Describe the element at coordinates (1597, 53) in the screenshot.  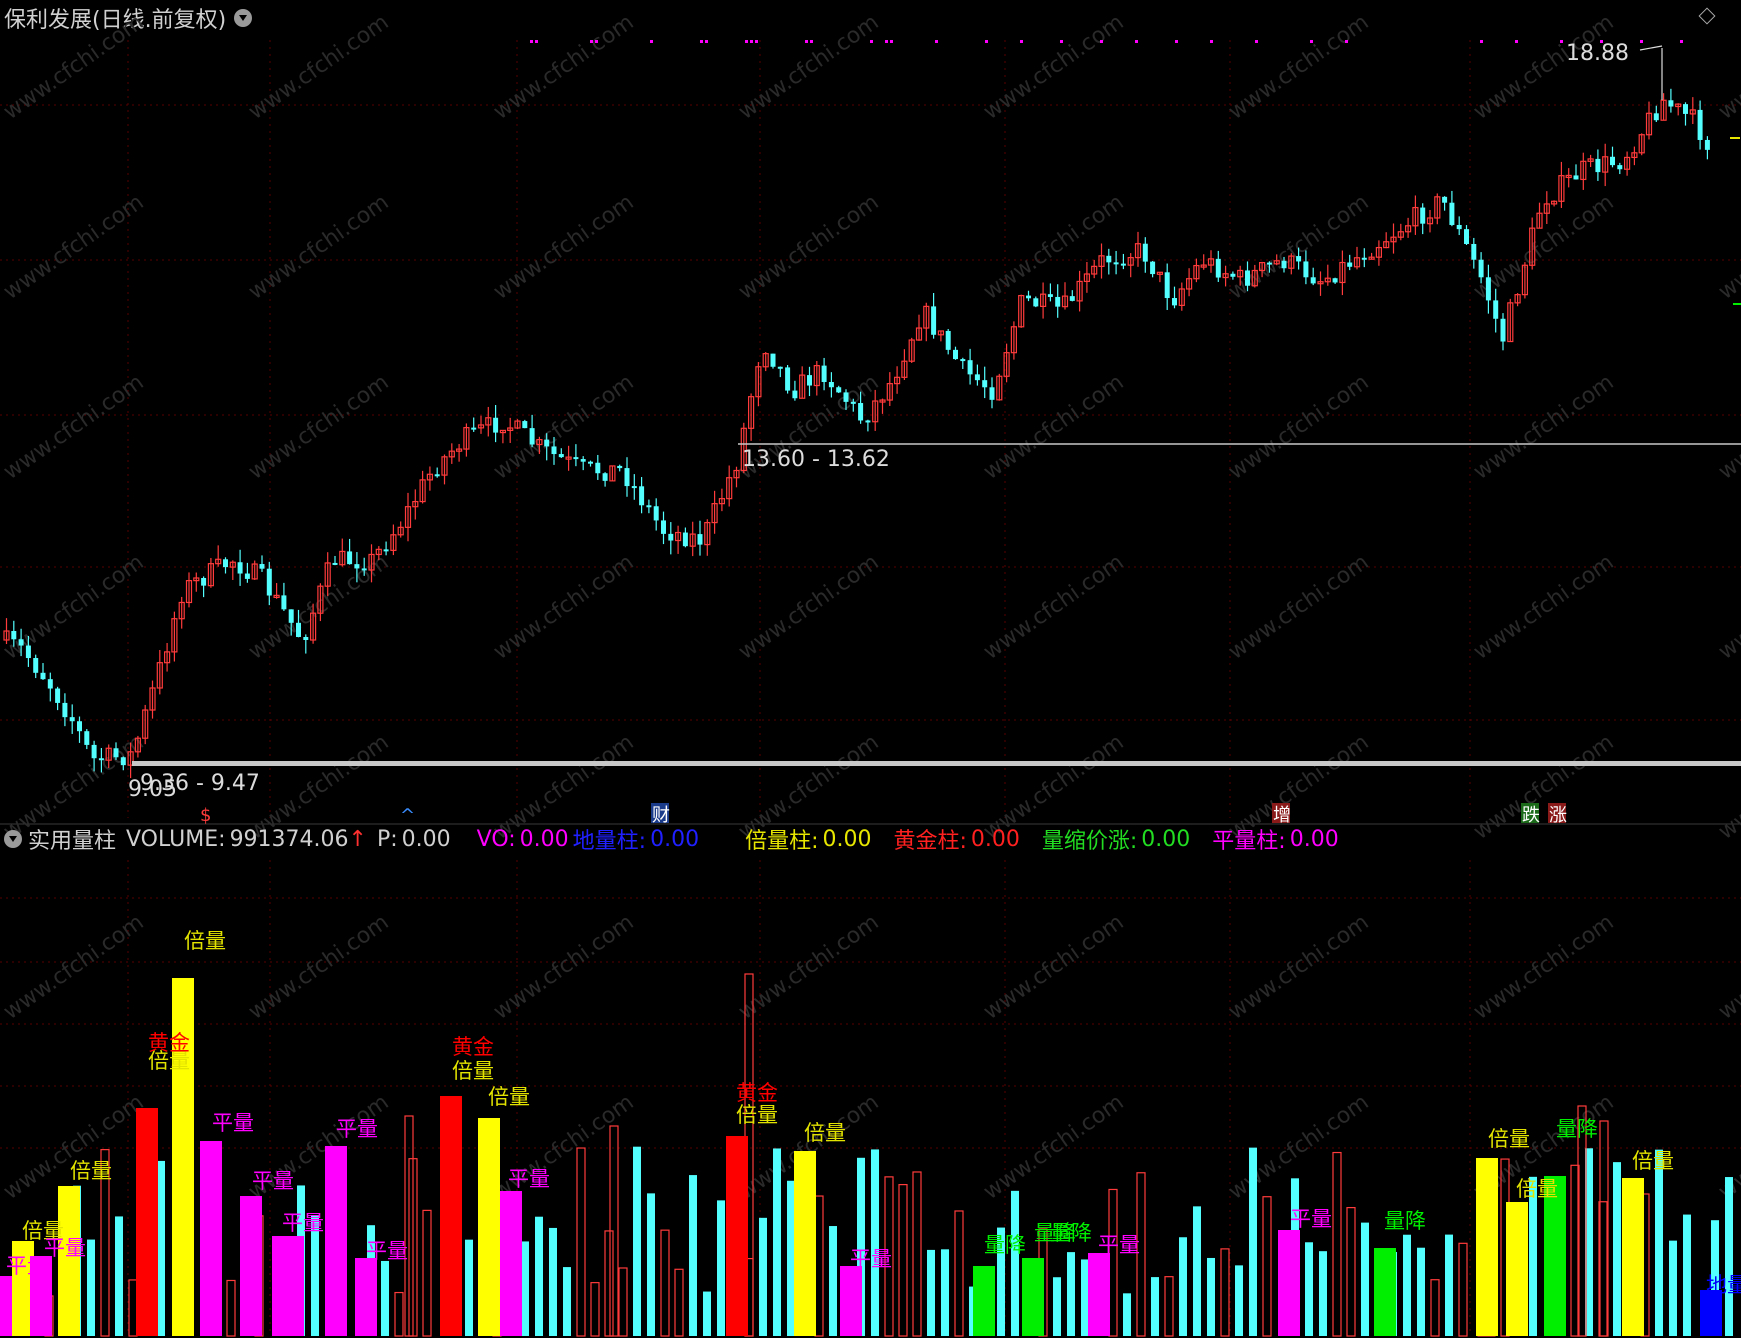
I see `high-price-label: 18.88` at that location.